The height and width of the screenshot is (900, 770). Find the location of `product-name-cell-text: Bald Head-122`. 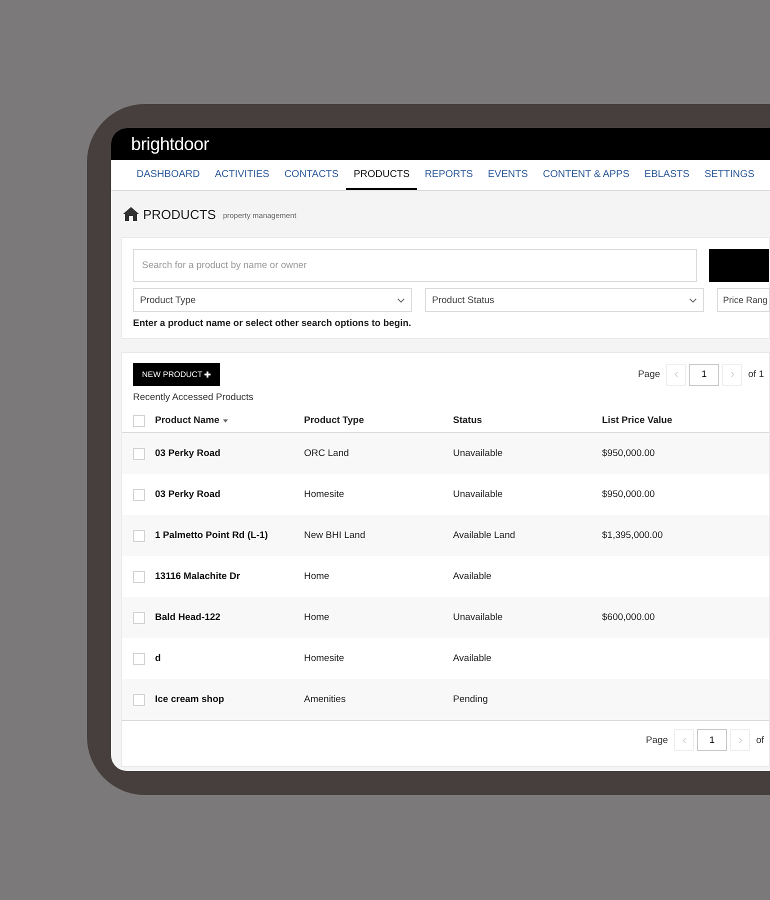

product-name-cell-text: Bald Head-122 is located at coordinates (188, 617).